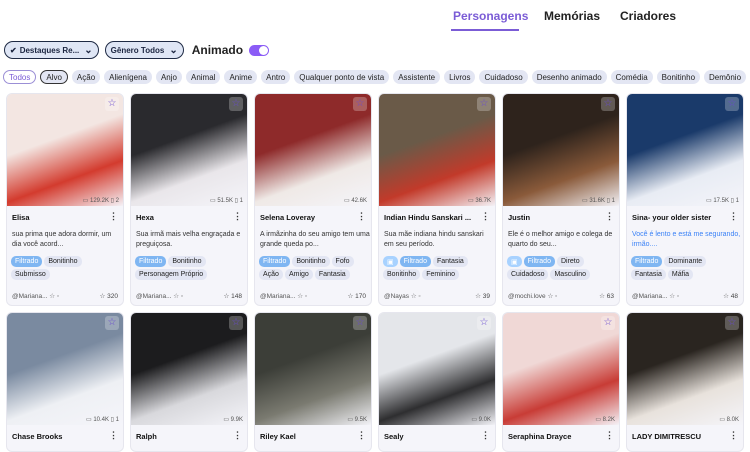 The width and height of the screenshot is (750, 452). What do you see at coordinates (561, 382) in the screenshot?
I see `character-card: ☆ ▭ 8.2K Seraphina Drayce ⋮` at bounding box center [561, 382].